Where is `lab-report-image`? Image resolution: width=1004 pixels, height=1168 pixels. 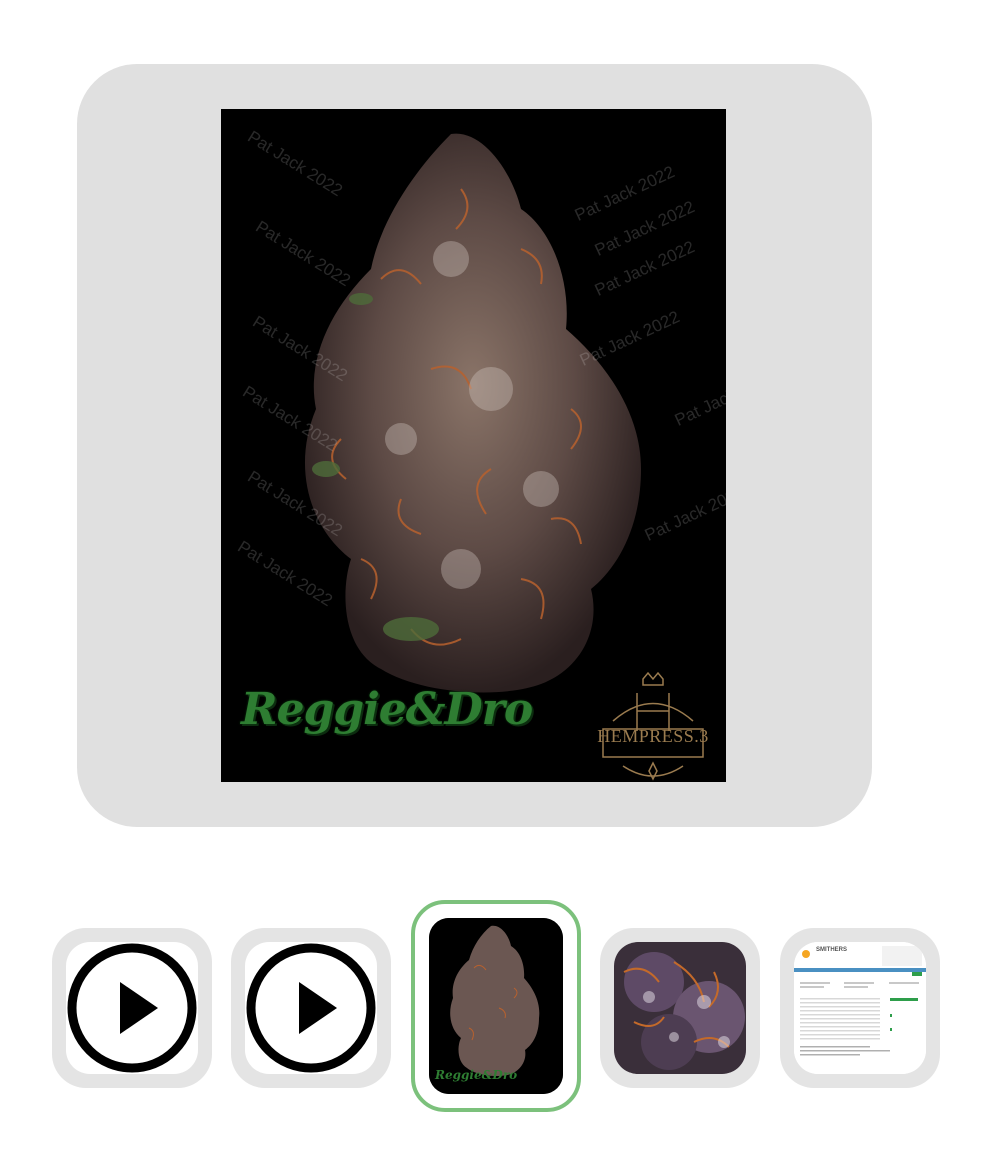
lab-report-image is located at coordinates (860, 1008).